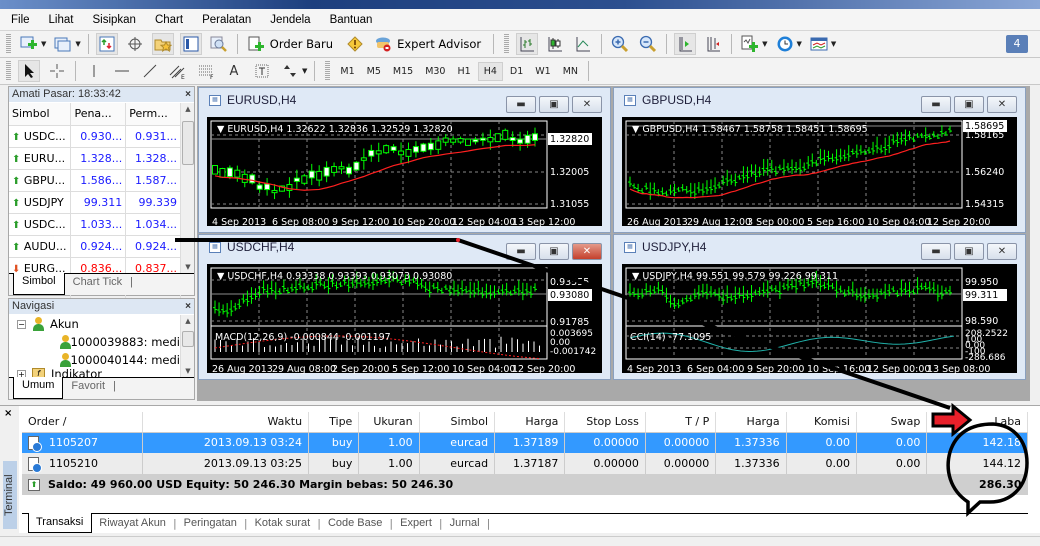 The image size is (1040, 546). I want to click on column-header: Ukuran, so click(389, 422).